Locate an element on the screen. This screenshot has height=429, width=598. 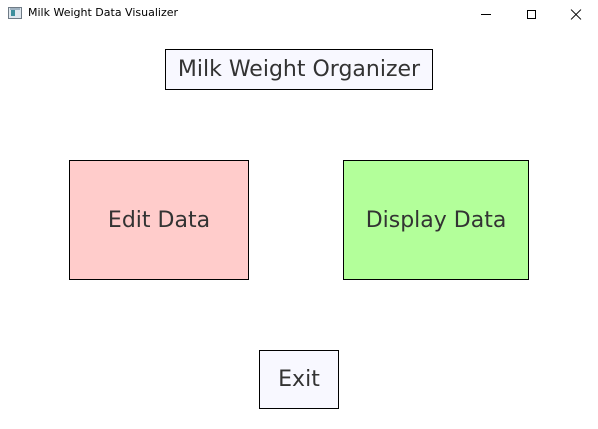
app-window-icon is located at coordinates (15, 13).